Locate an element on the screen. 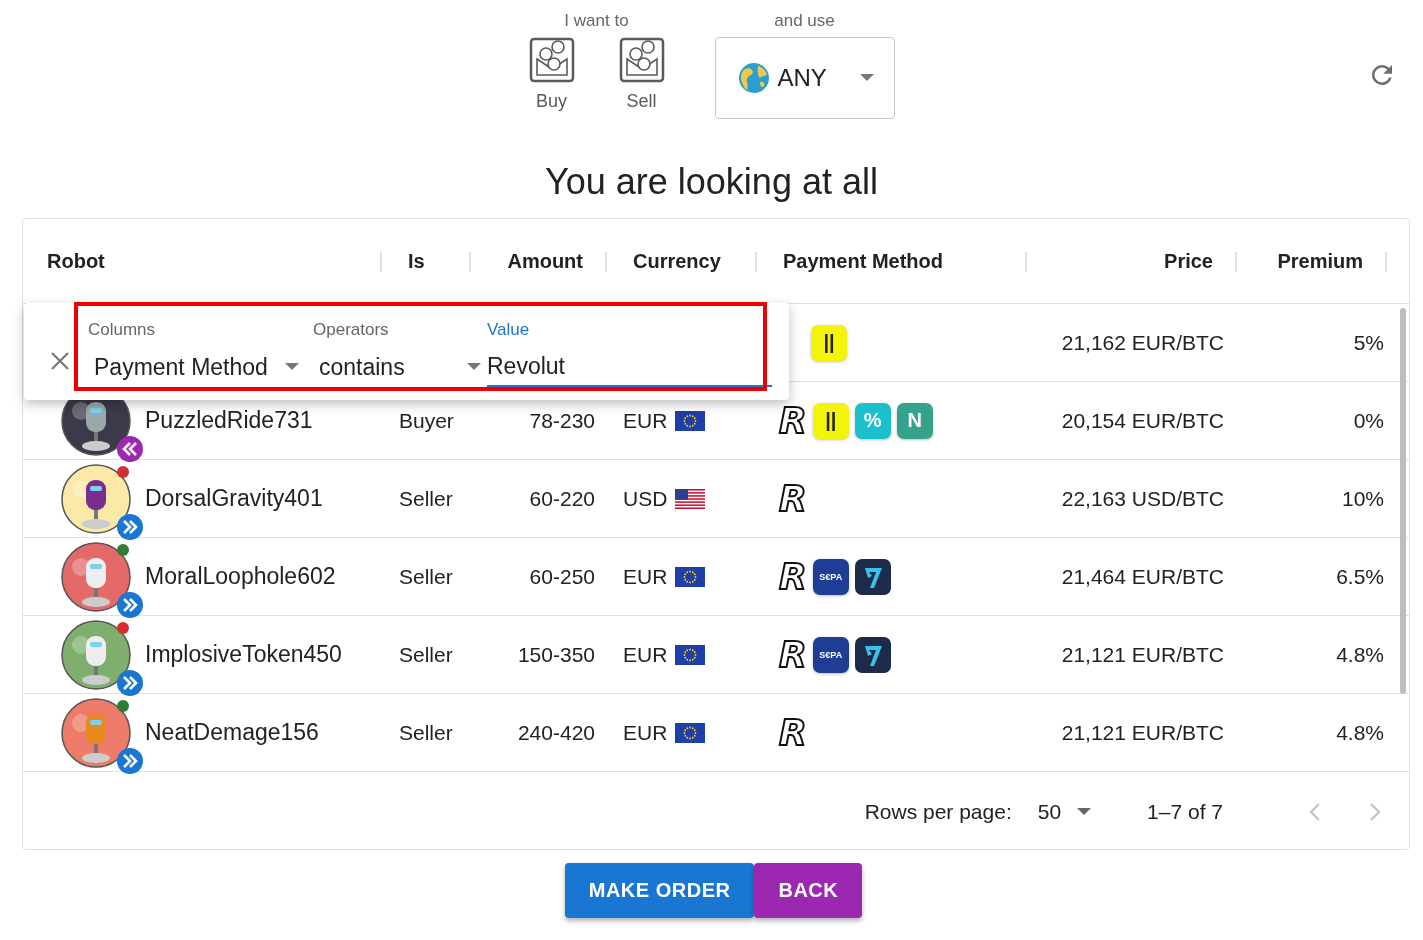  amount-text: 150-350 is located at coordinates (556, 654).